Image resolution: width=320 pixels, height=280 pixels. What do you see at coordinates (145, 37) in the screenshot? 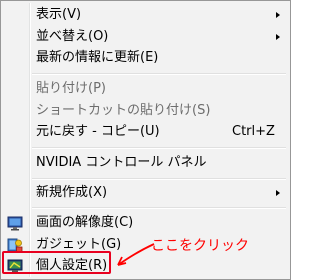
I see `menu-item-sort: 並べ替え(O)` at bounding box center [145, 37].